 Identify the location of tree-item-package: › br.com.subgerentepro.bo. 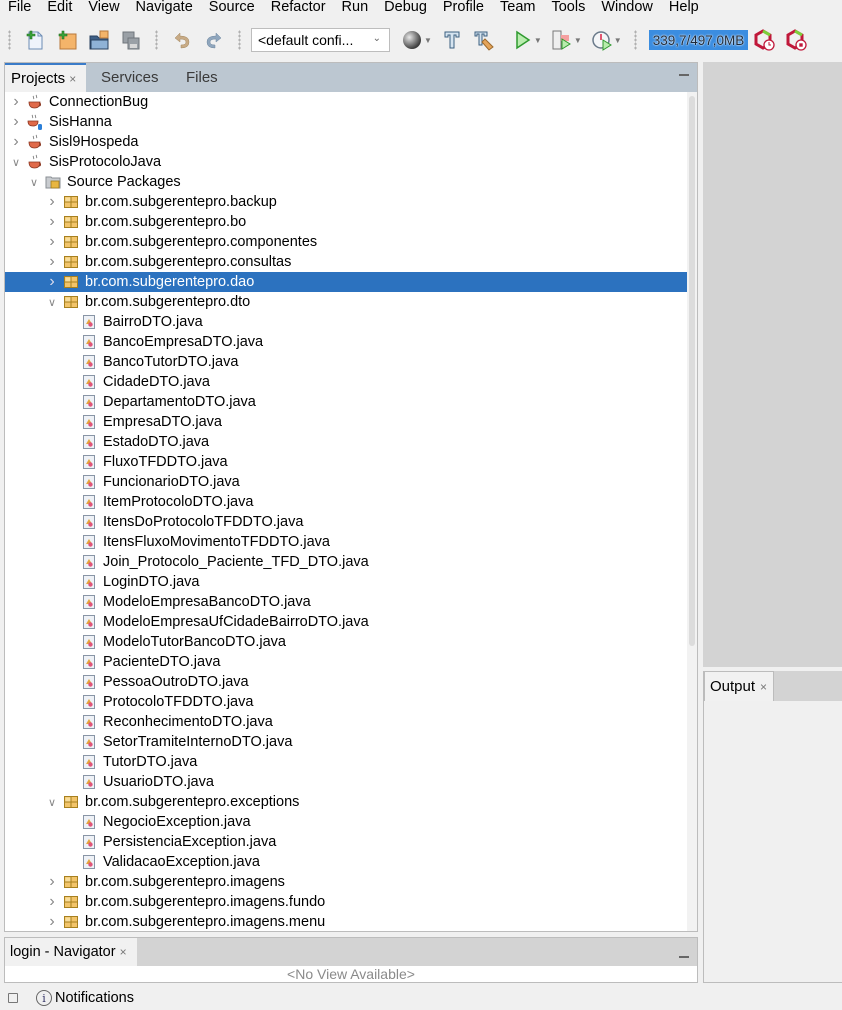
(347, 222).